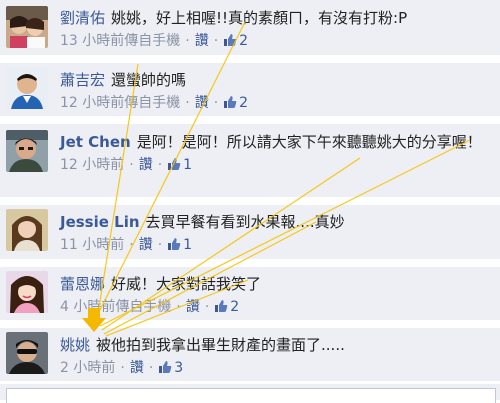 This screenshot has height=403, width=500. I want to click on comment-item: 姚姚 被他拍到我拿出畢生財產的畫面了..... 2 小時前 · 讚 · 3, so click(250, 355).